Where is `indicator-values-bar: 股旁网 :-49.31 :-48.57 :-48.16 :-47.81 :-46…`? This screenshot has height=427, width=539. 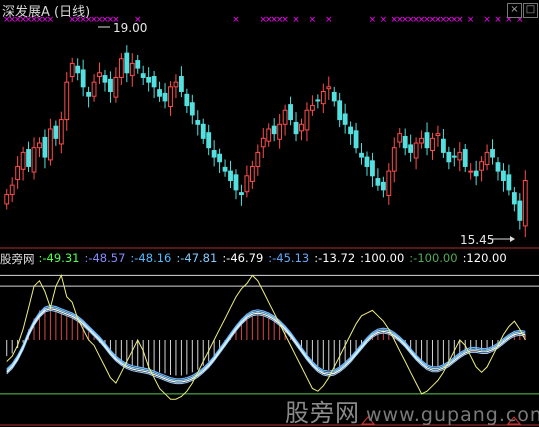
indicator-values-bar: 股旁网 :-49.31 :-48.57 :-48.16 :-47.81 :-46… is located at coordinates (256, 259).